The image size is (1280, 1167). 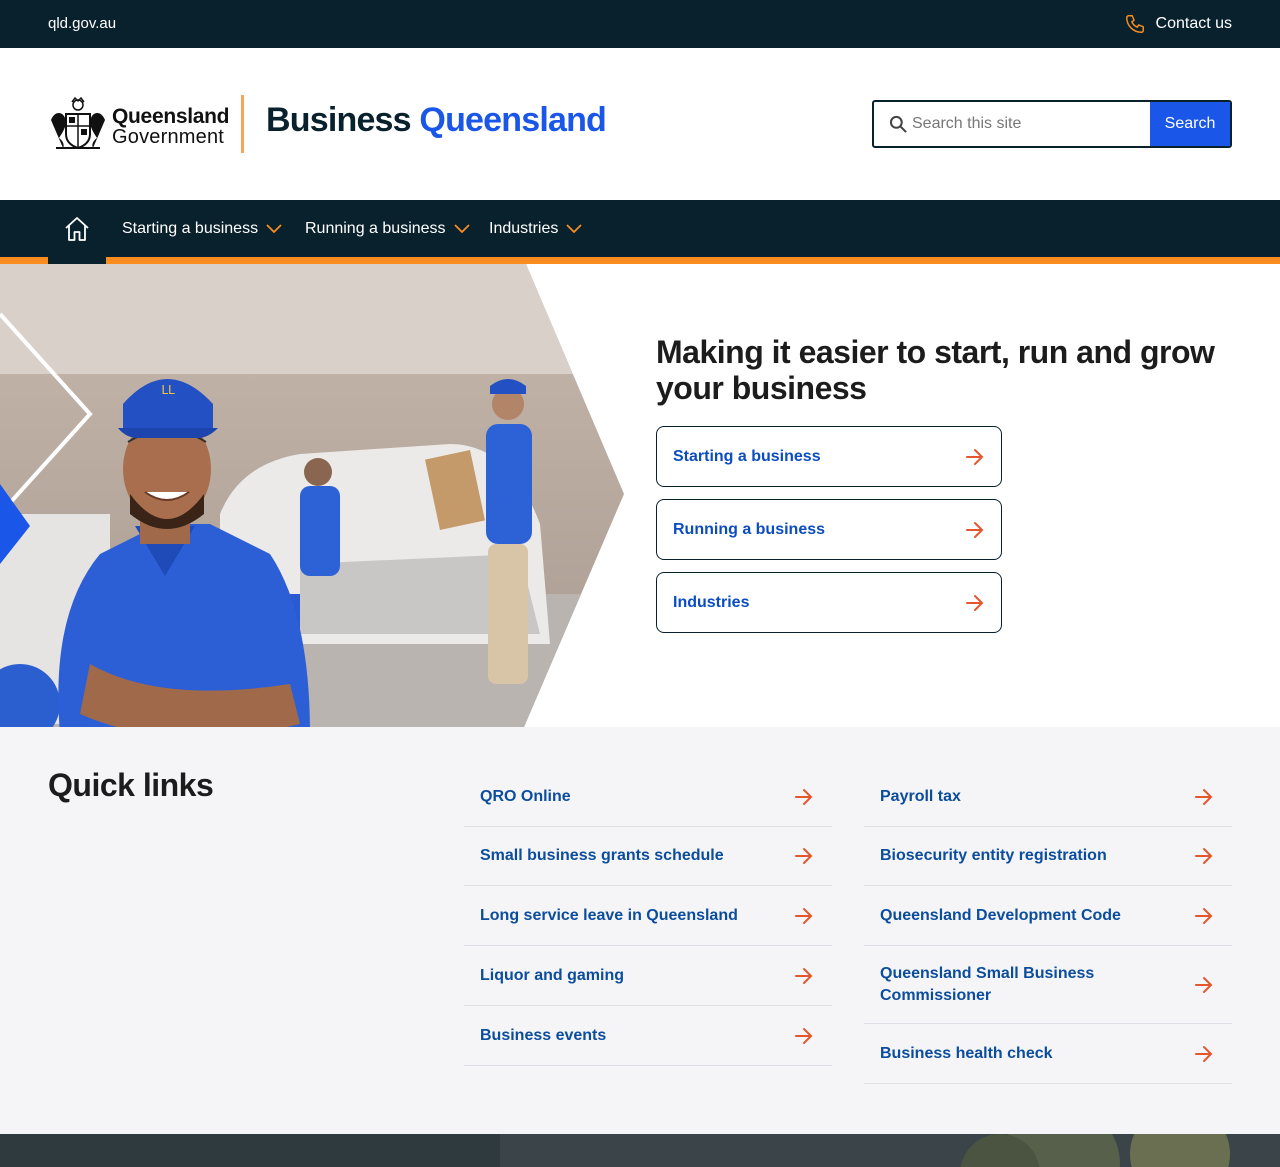 I want to click on top-bar: qld.gov.au Contact us, so click(x=640, y=24).